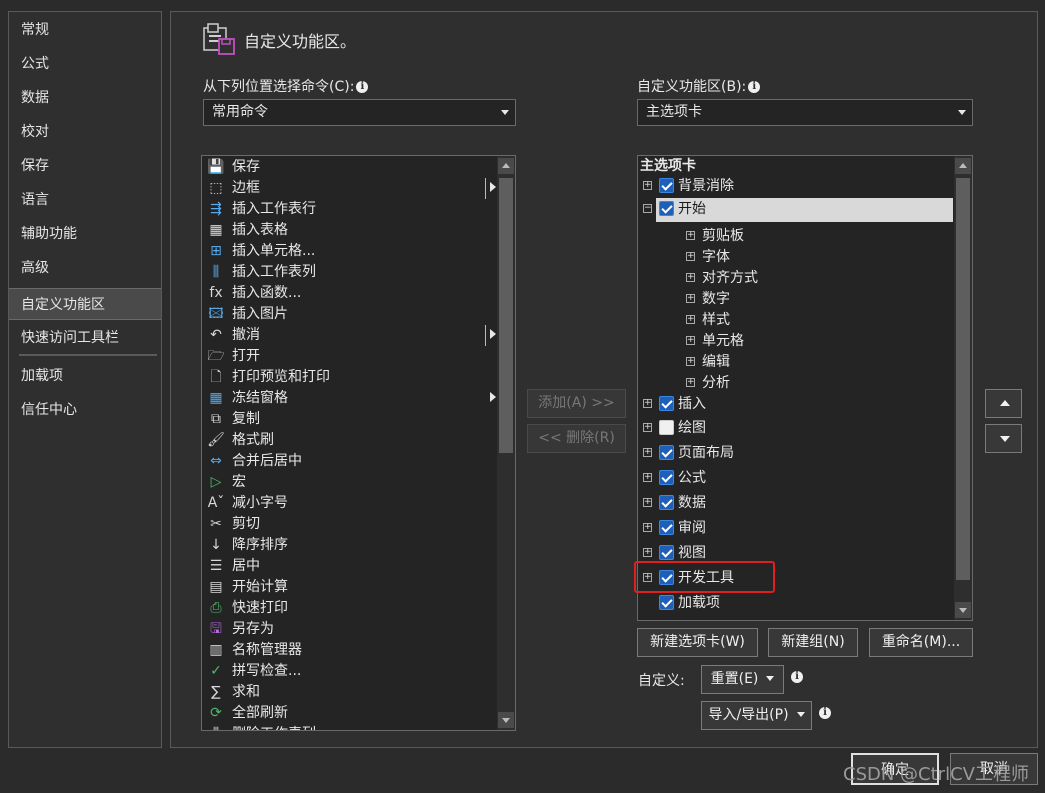  What do you see at coordinates (351, 503) in the screenshot?
I see `command-item: Aˇ 减小字号` at bounding box center [351, 503].